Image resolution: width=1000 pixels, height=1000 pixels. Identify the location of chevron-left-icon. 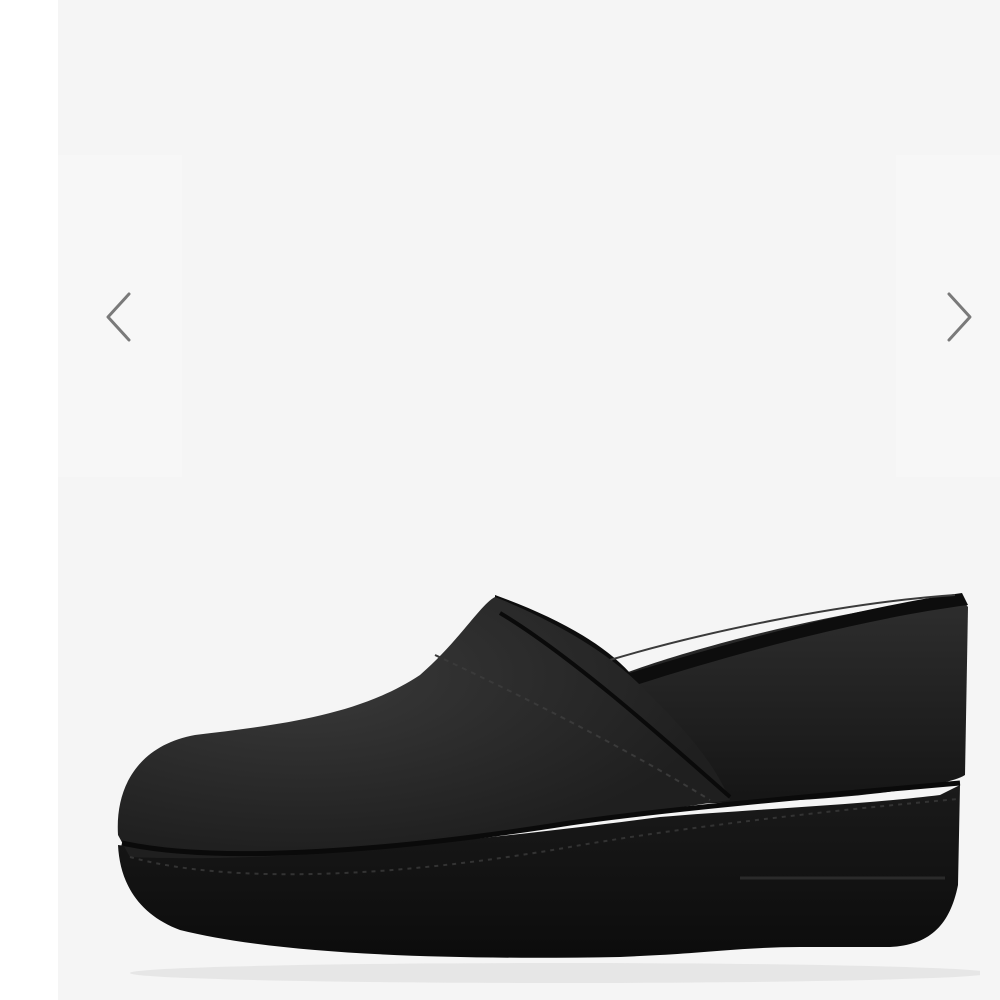
(118, 317).